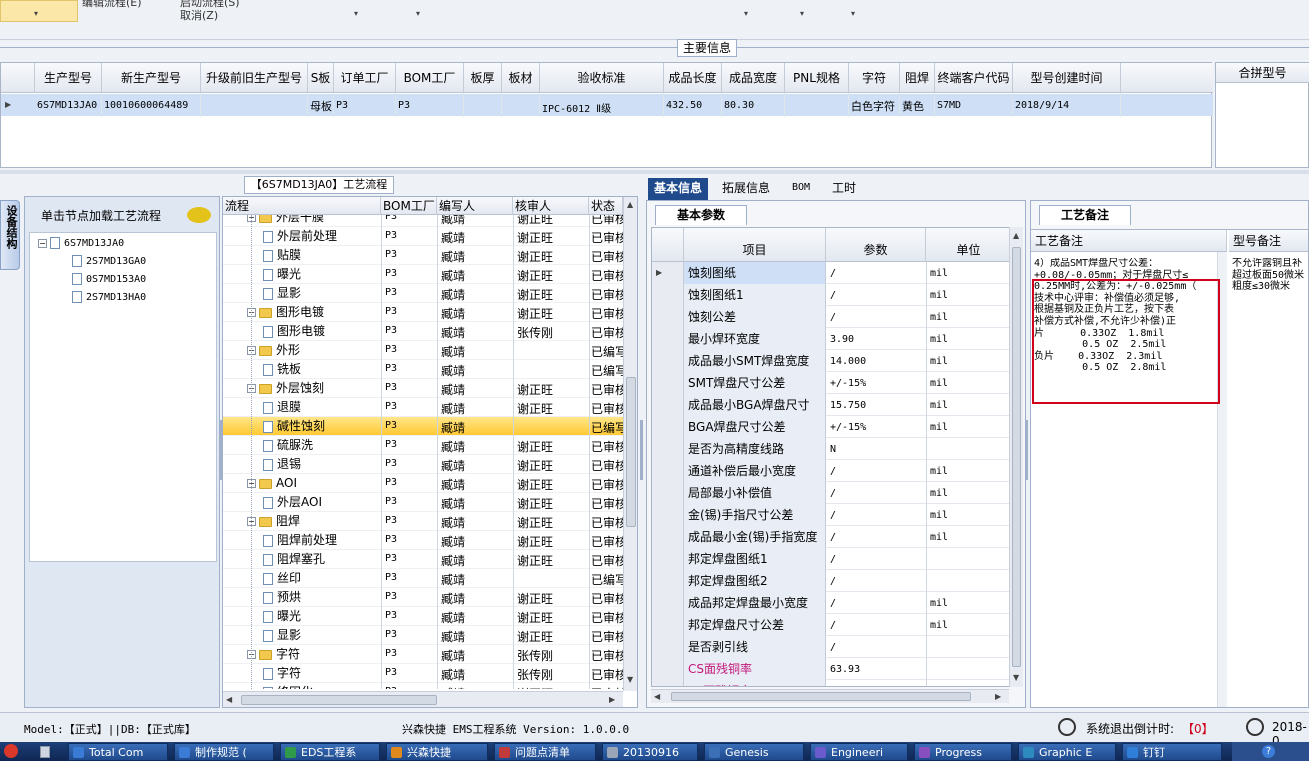  I want to click on flow-step-name: 硫脲洗, so click(322, 445).